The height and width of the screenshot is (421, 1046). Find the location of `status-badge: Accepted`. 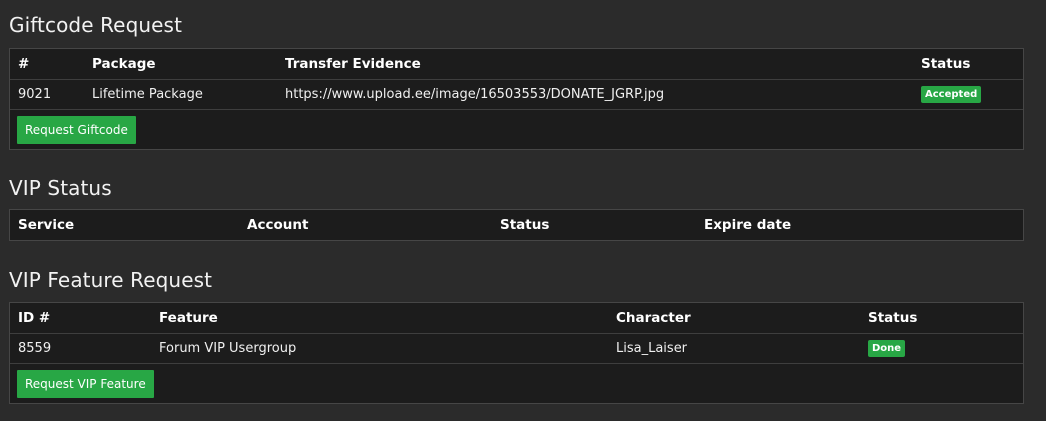

status-badge: Accepted is located at coordinates (951, 94).